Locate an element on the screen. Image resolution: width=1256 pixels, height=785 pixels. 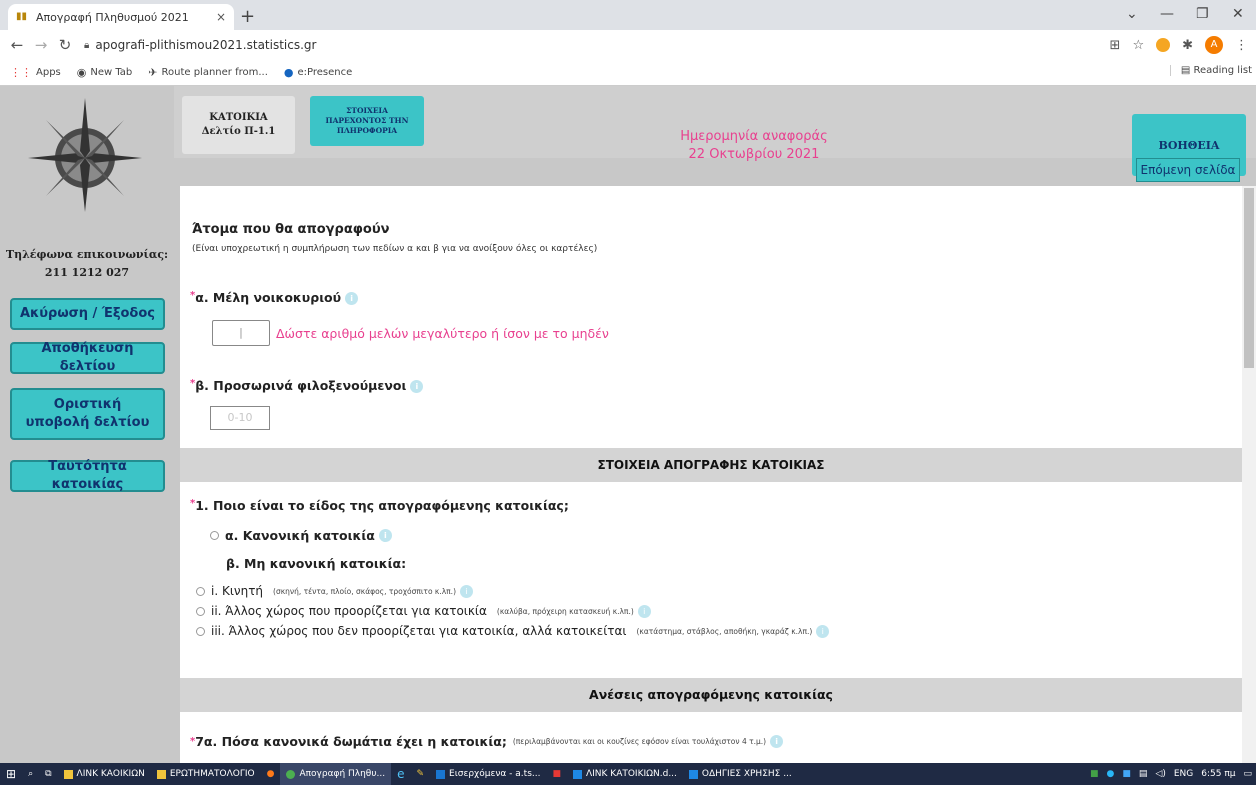
reference-date: Ημερομηνία αναφοράς 22 Οκτωβρίου 2021 is located at coordinates (754, 146).